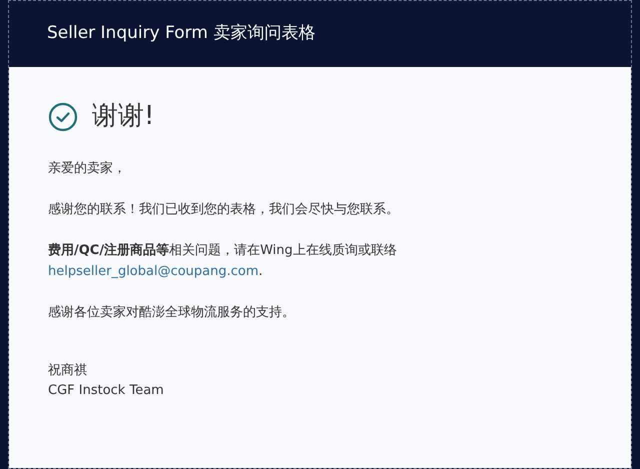 The width and height of the screenshot is (640, 469). What do you see at coordinates (68, 371) in the screenshot?
I see `signature-line: 祝商祺` at bounding box center [68, 371].